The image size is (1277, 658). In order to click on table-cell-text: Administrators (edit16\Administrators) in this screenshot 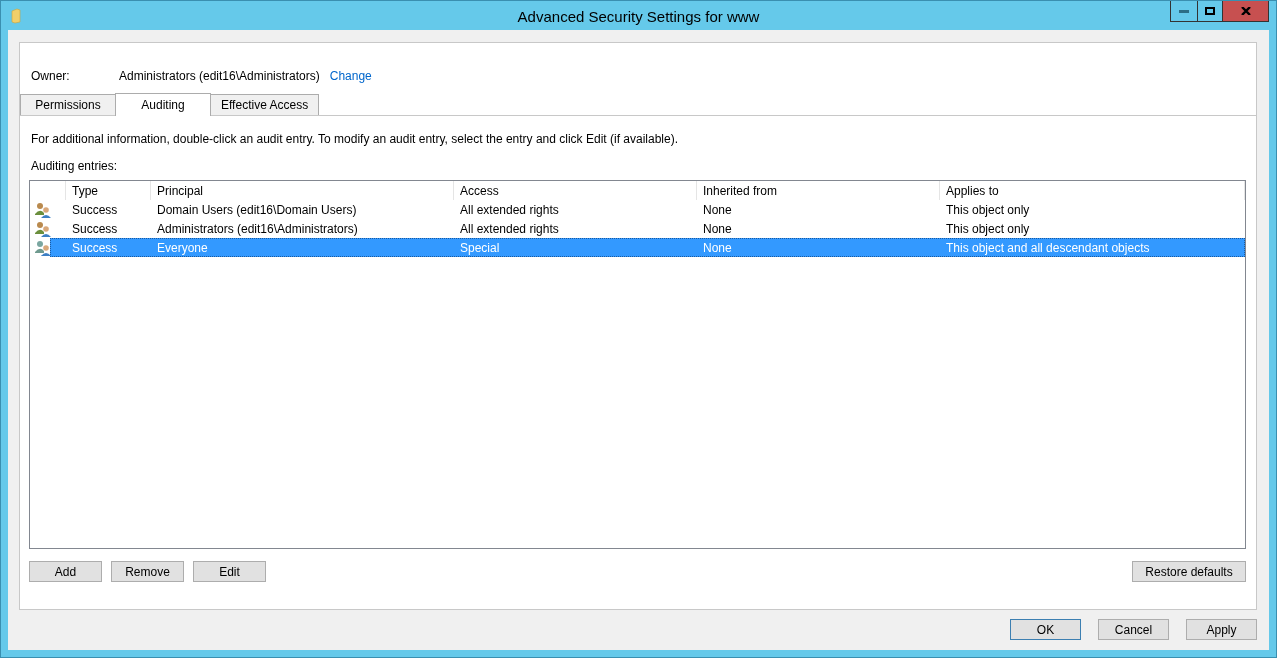, I will do `click(257, 228)`.